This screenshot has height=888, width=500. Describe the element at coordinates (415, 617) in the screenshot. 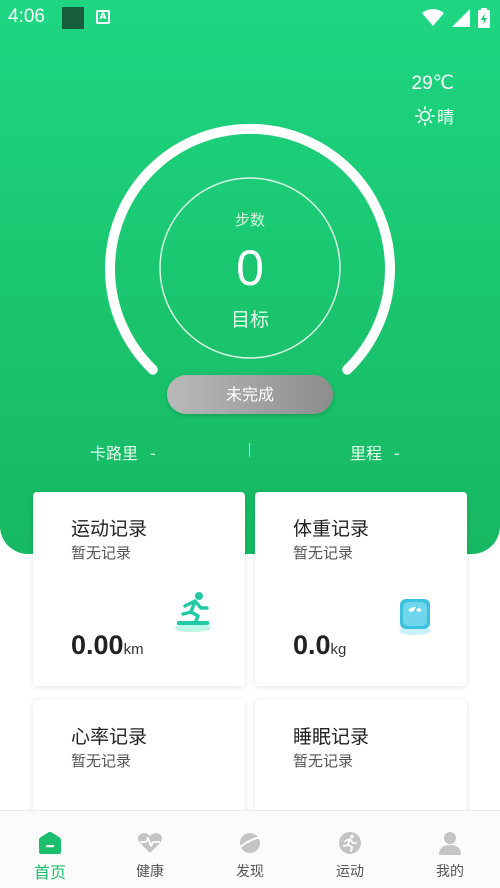

I see `scale-icon` at that location.